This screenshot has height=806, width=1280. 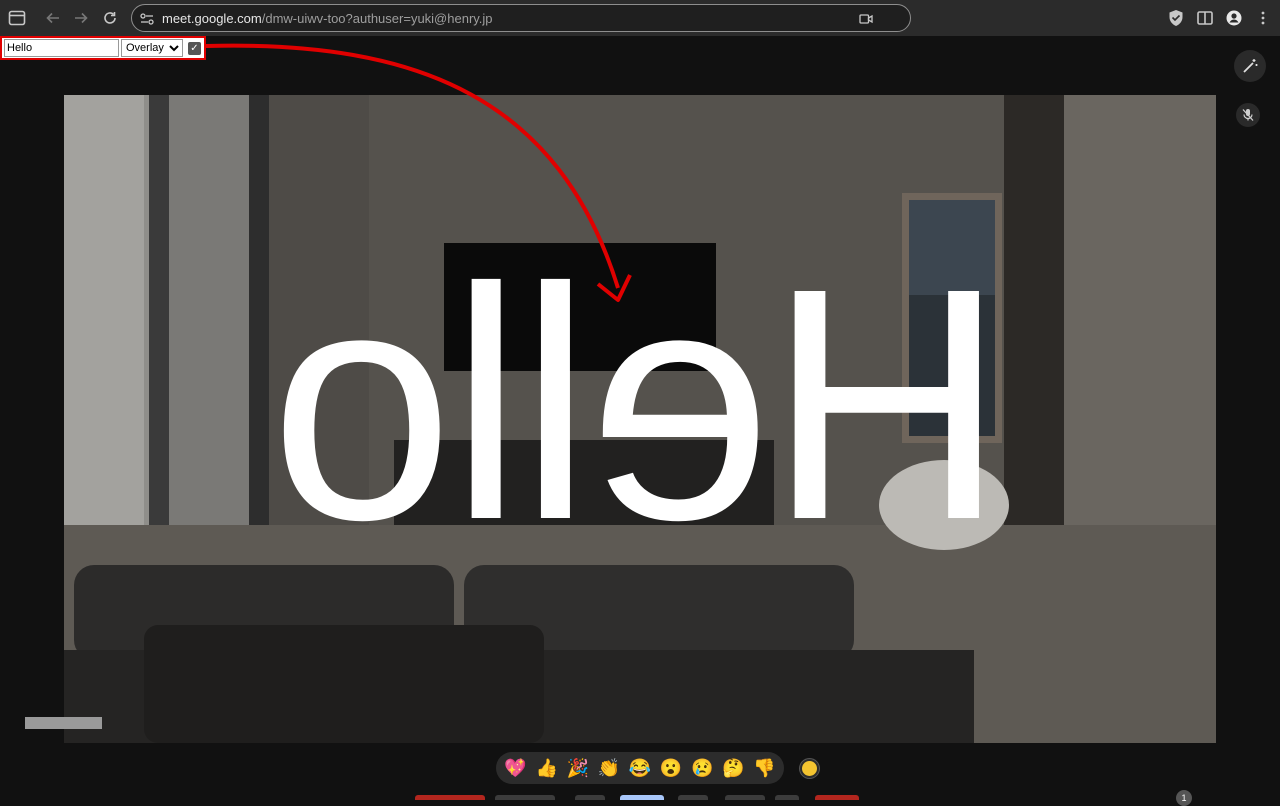 I want to click on thinking-face-icon: 🤔, so click(x=733, y=768).